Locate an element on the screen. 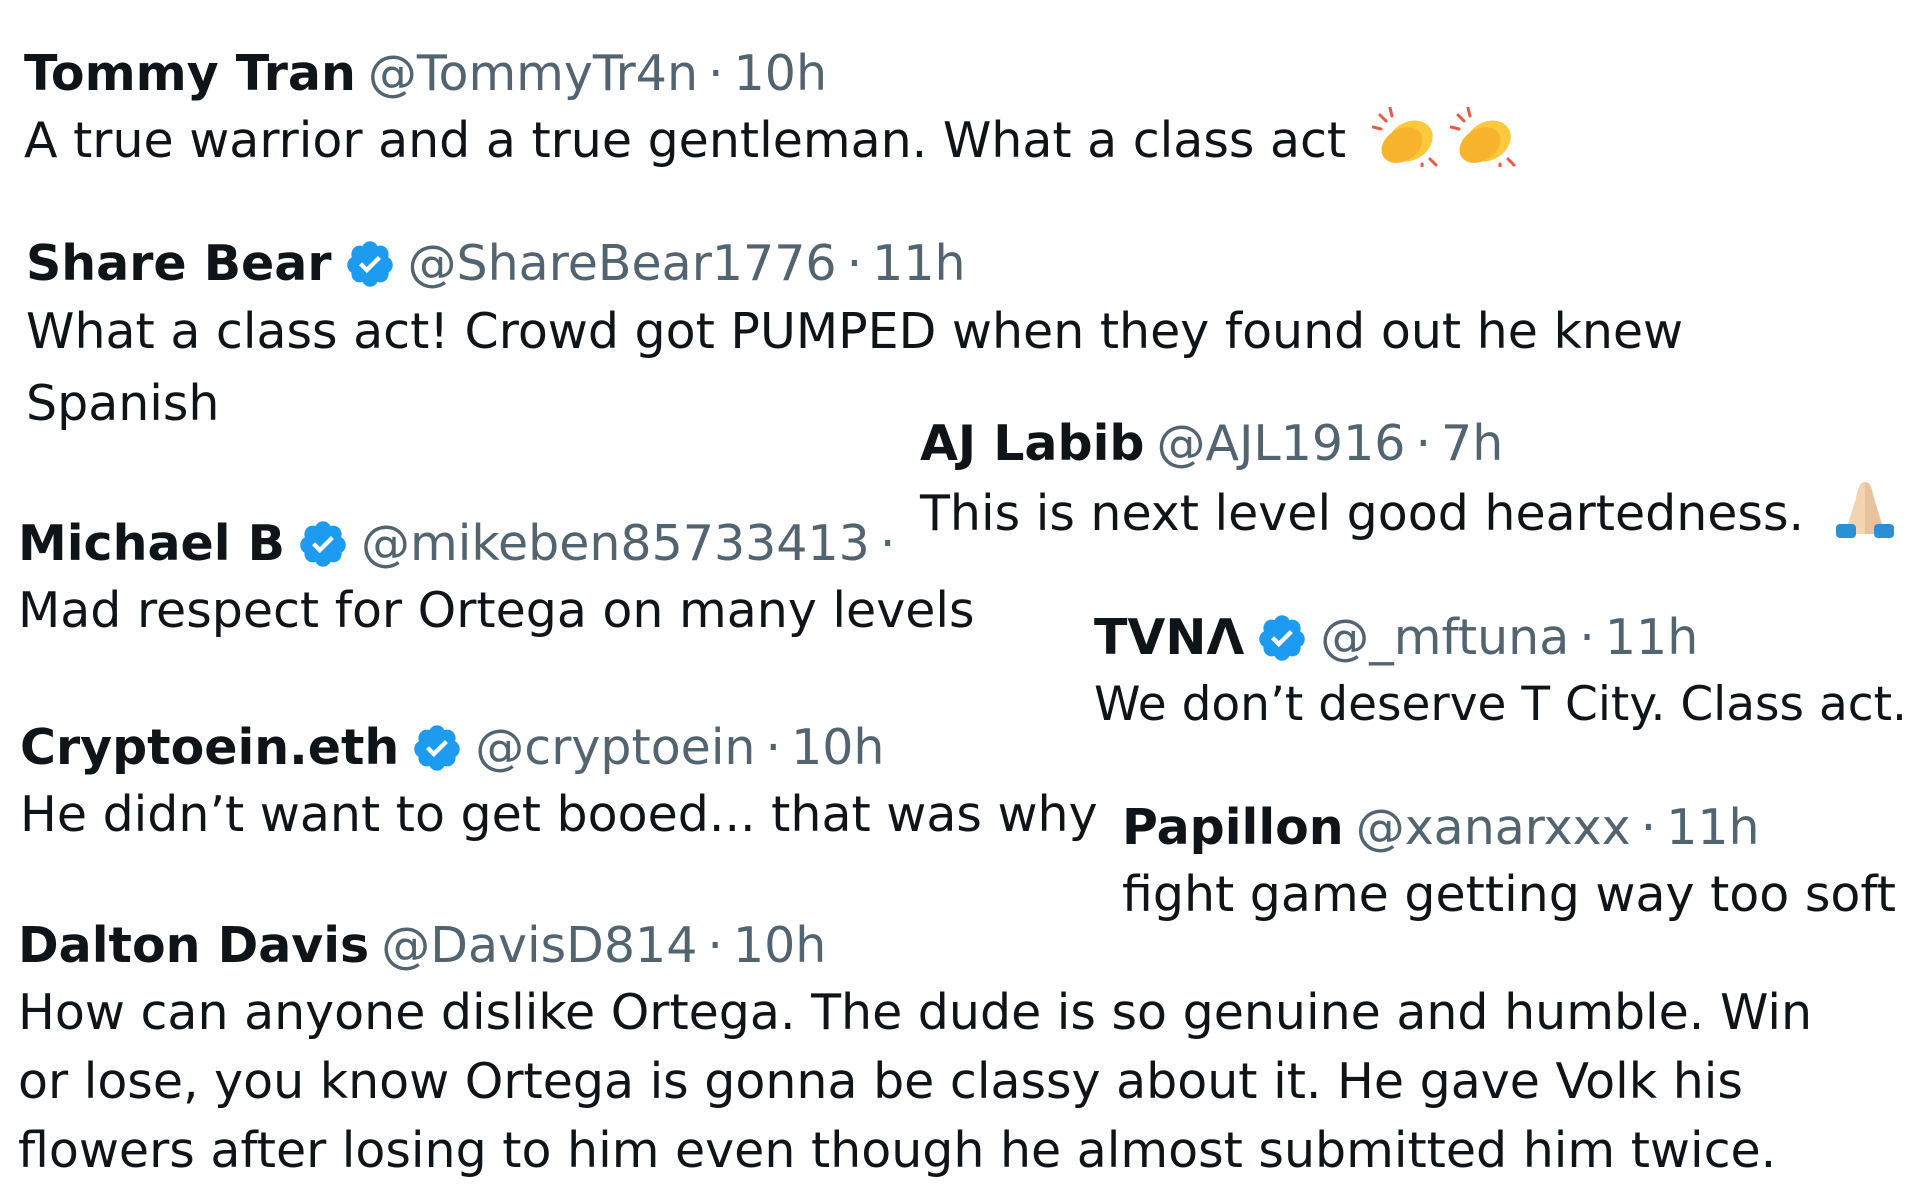  author-name: Cryptoein.eth is located at coordinates (209, 748).